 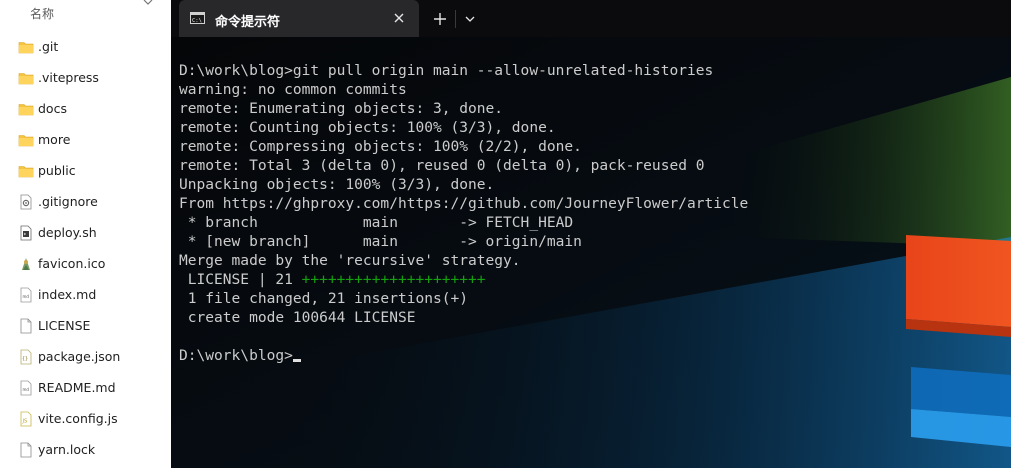 I want to click on terminal-tab: C:\ 命令提示符, so click(x=299, y=18).